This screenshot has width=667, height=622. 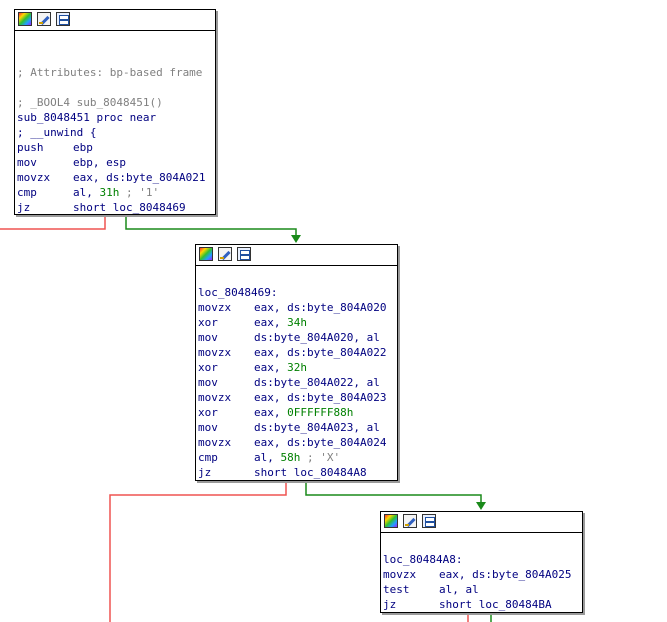 I want to click on immediate-value: 32h, so click(x=297, y=367).